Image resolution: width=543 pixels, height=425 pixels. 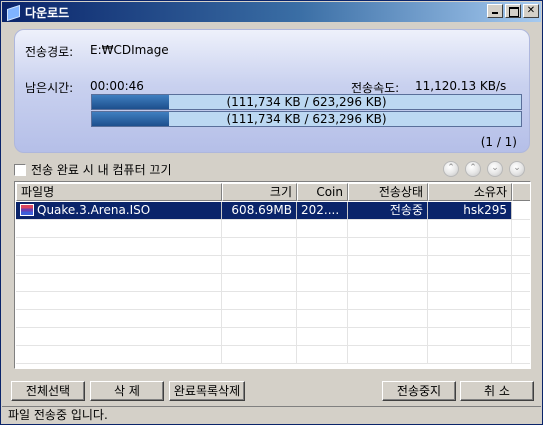 What do you see at coordinates (271, 12) in the screenshot?
I see `title-bar: 다운로드 ✕` at bounding box center [271, 12].